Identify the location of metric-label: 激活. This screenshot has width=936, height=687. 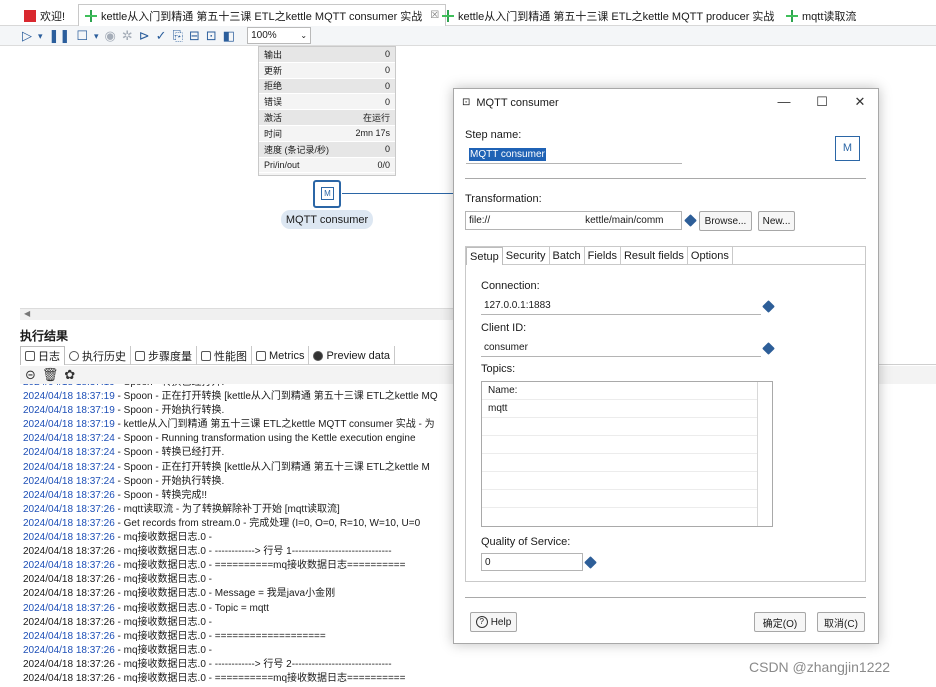
(273, 118).